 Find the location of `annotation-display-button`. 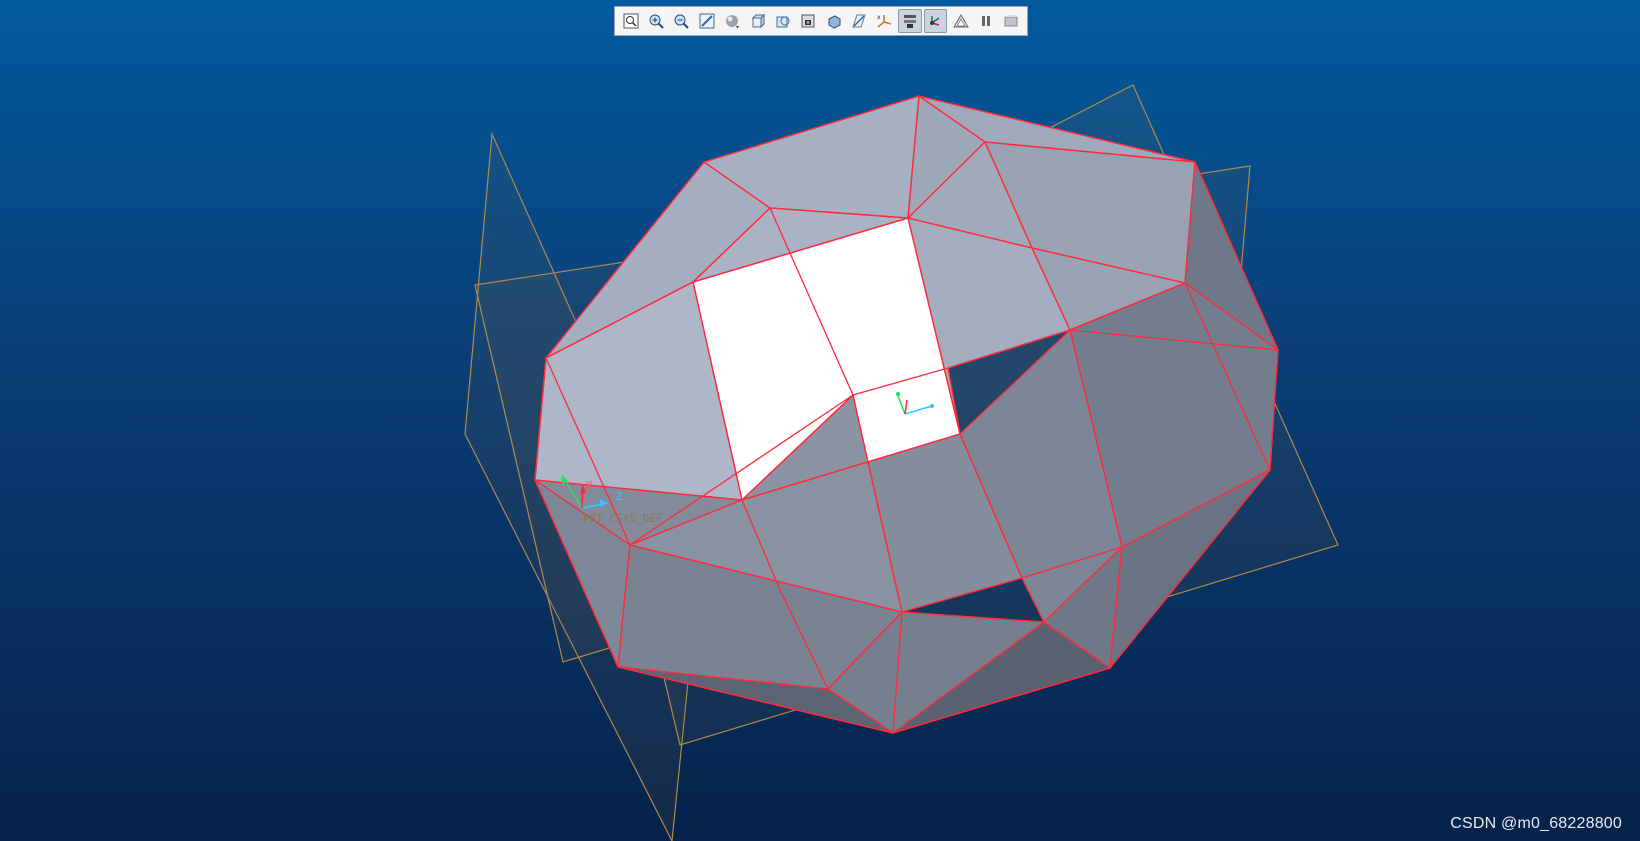

annotation-display-button is located at coordinates (910, 21).